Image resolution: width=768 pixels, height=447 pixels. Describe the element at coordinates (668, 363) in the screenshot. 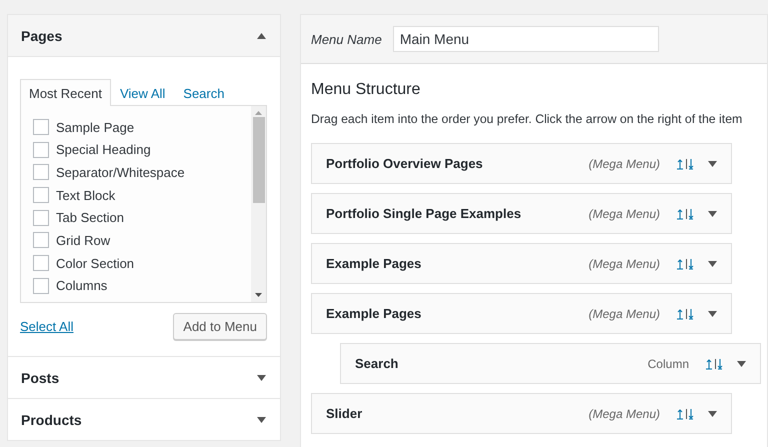

I see `menu-item-type: Column` at that location.